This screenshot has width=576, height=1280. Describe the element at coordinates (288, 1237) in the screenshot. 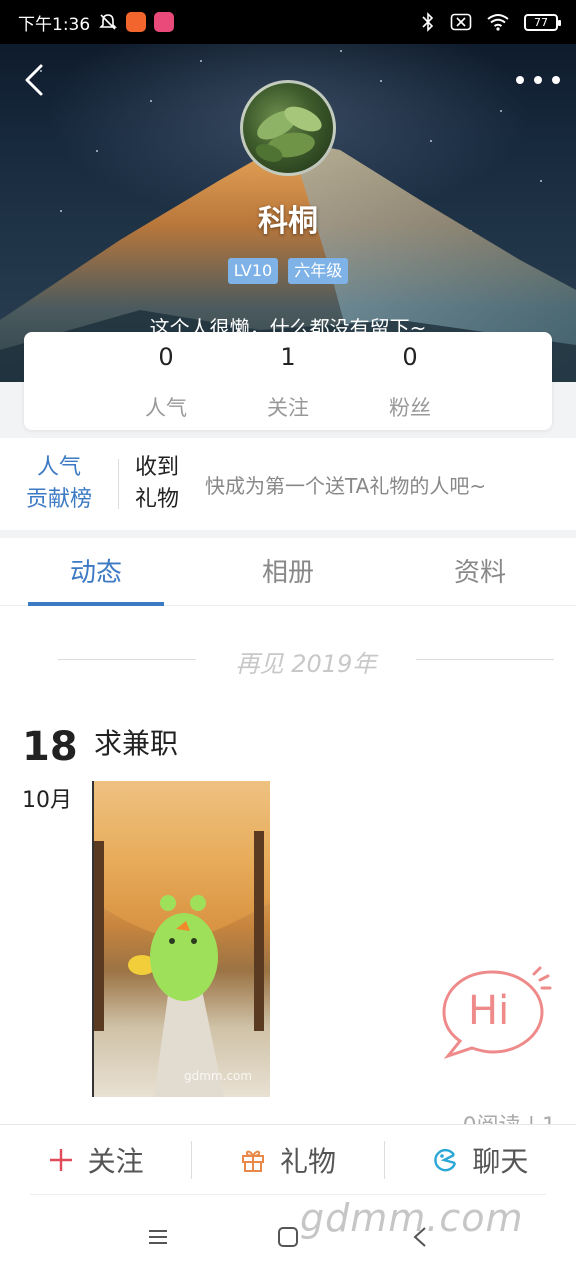

I see `square-home-icon` at that location.